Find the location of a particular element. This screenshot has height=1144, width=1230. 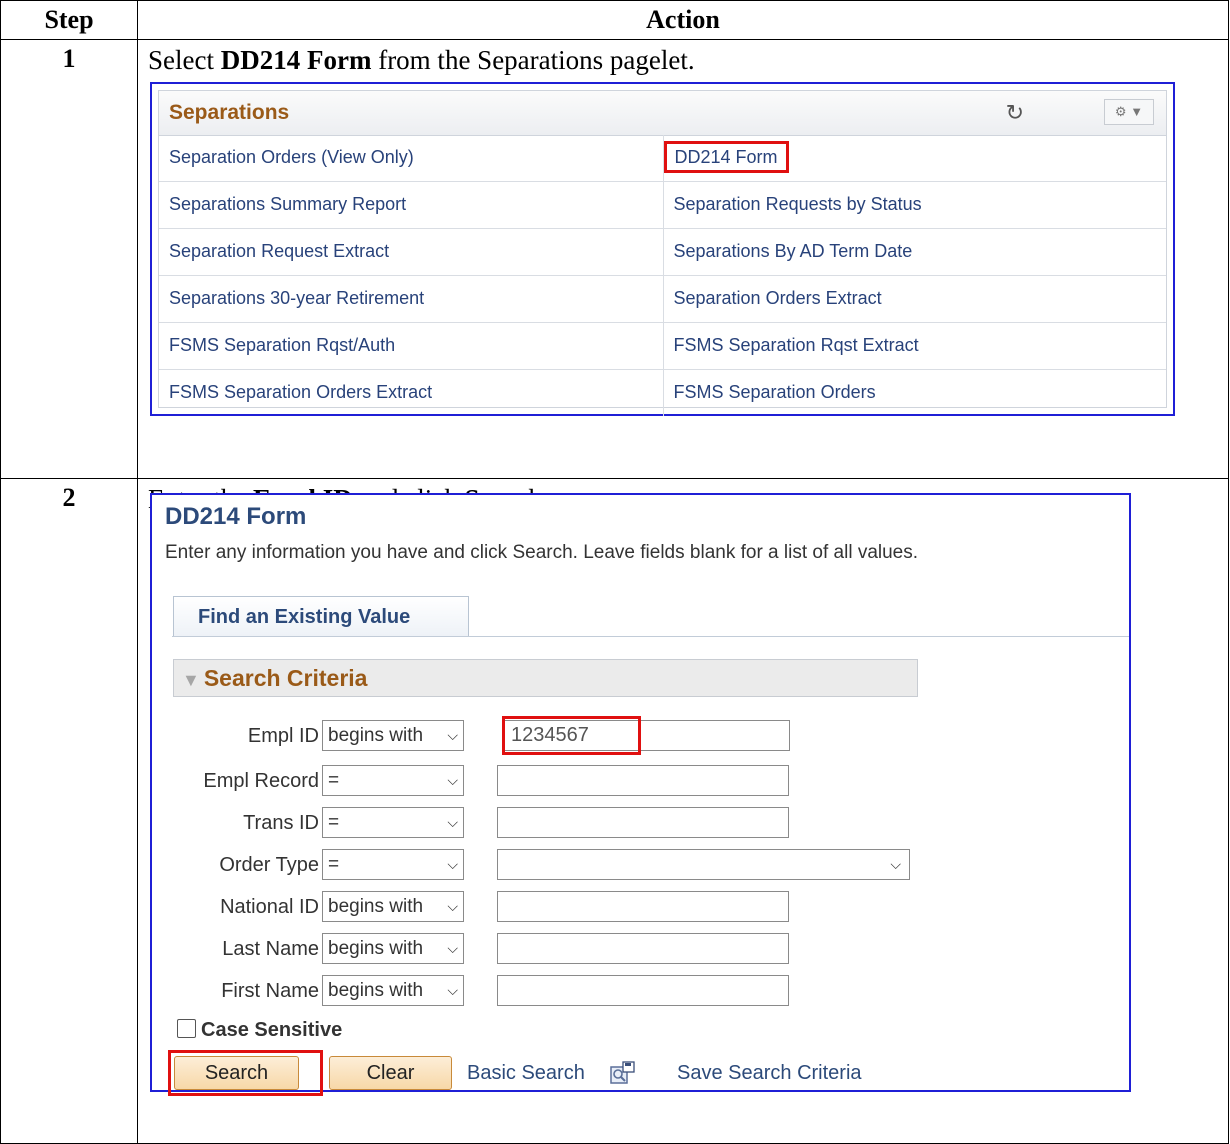

field-label: Empl Record is located at coordinates (261, 781).